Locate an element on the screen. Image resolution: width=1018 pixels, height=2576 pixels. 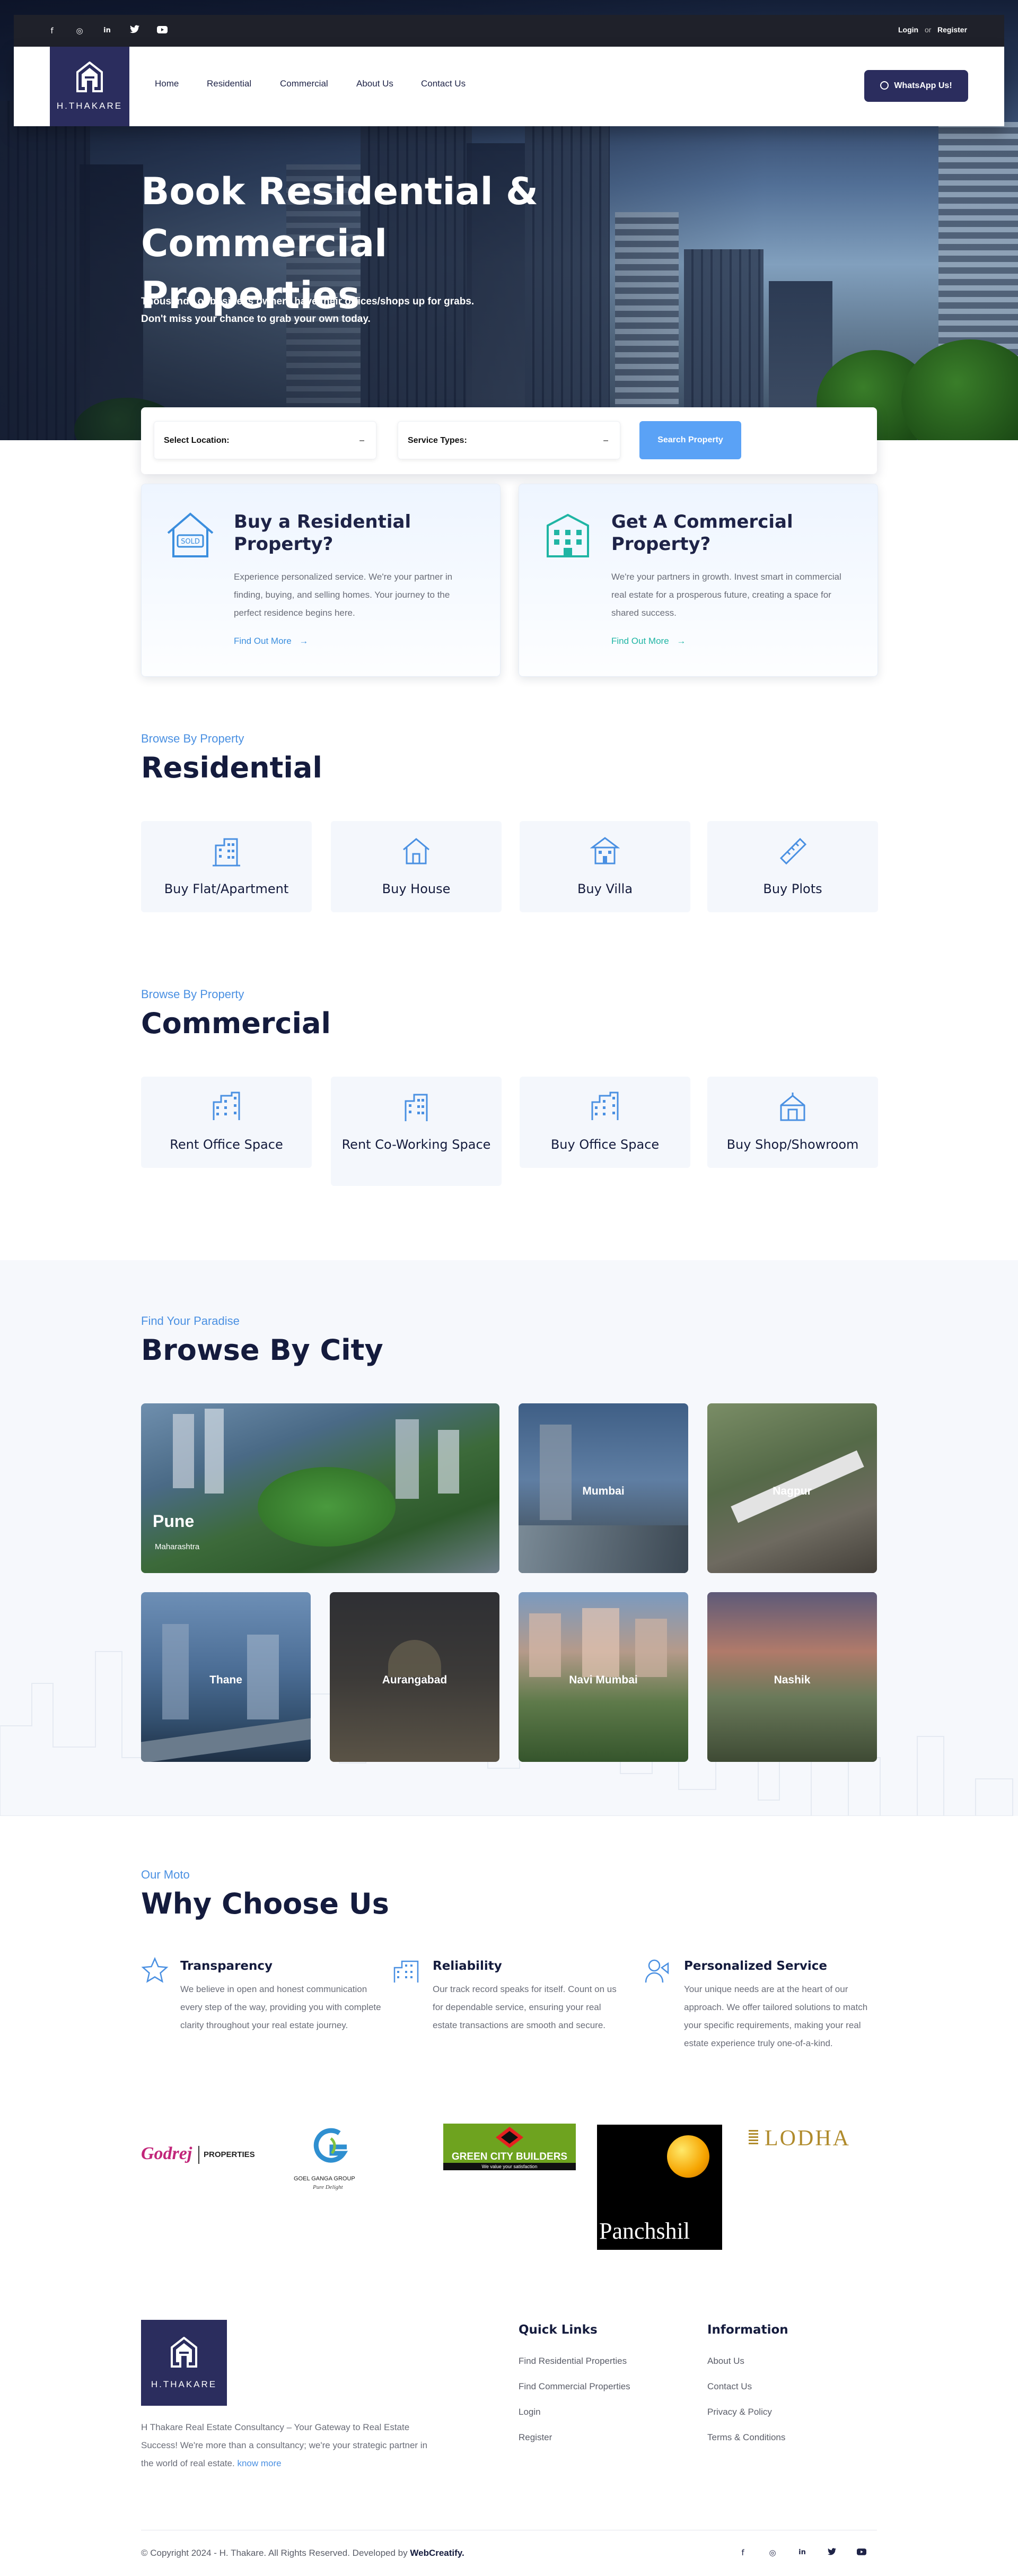
city-card-nashik: Nashik is located at coordinates (792, 1677).